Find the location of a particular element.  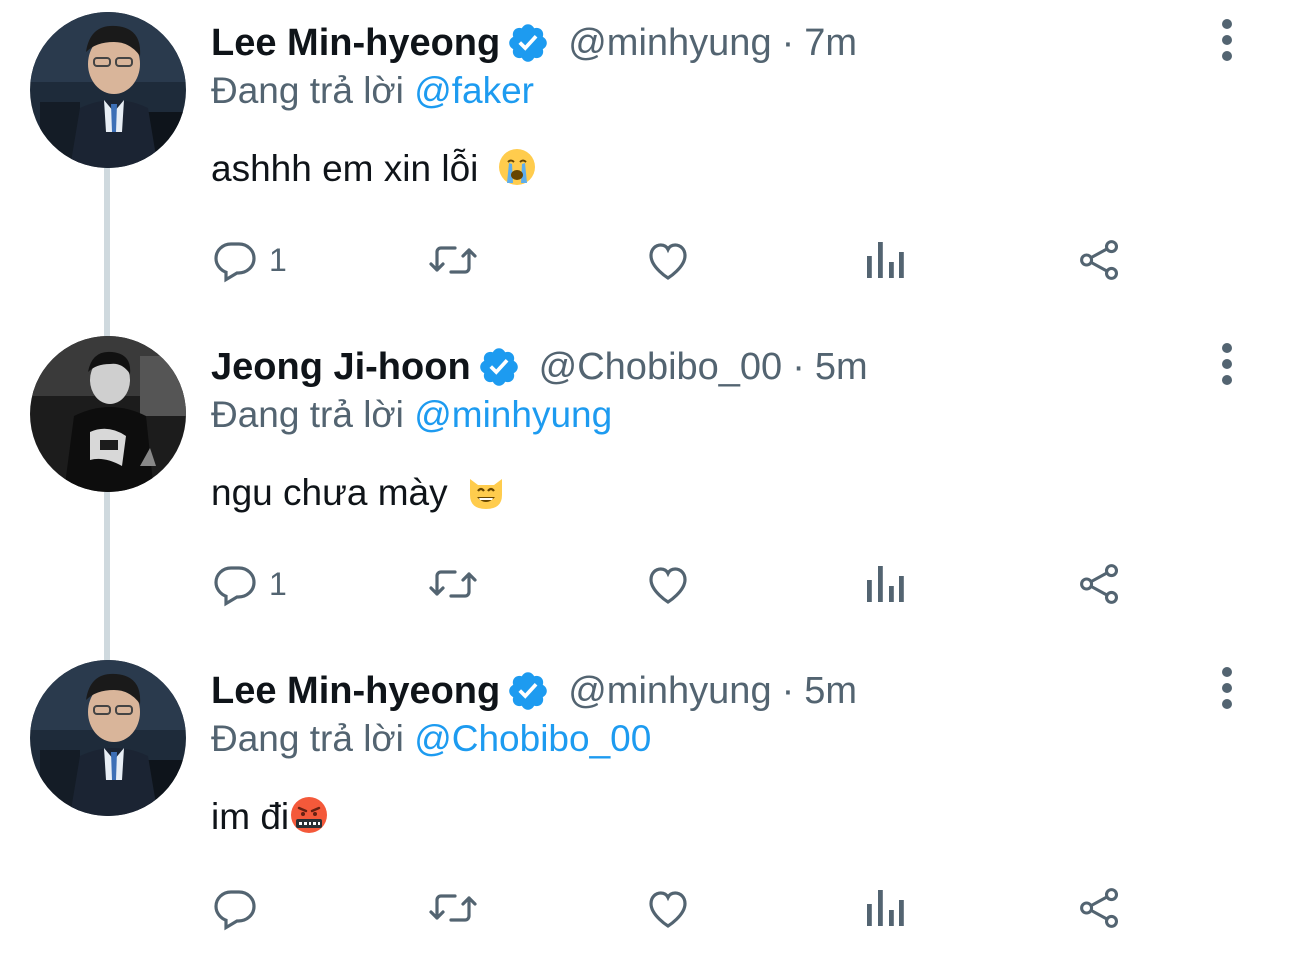

tweet-text-content: im đi is located at coordinates (250, 816).